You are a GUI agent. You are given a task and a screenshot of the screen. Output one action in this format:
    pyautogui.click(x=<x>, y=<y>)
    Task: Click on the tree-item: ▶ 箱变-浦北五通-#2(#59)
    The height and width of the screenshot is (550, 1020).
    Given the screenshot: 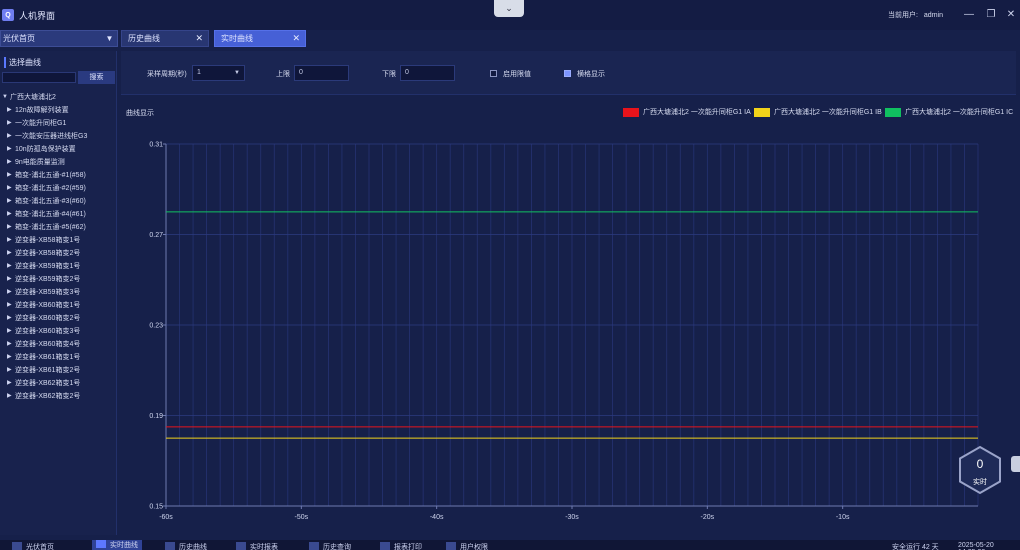 What is the action you would take?
    pyautogui.click(x=59, y=187)
    